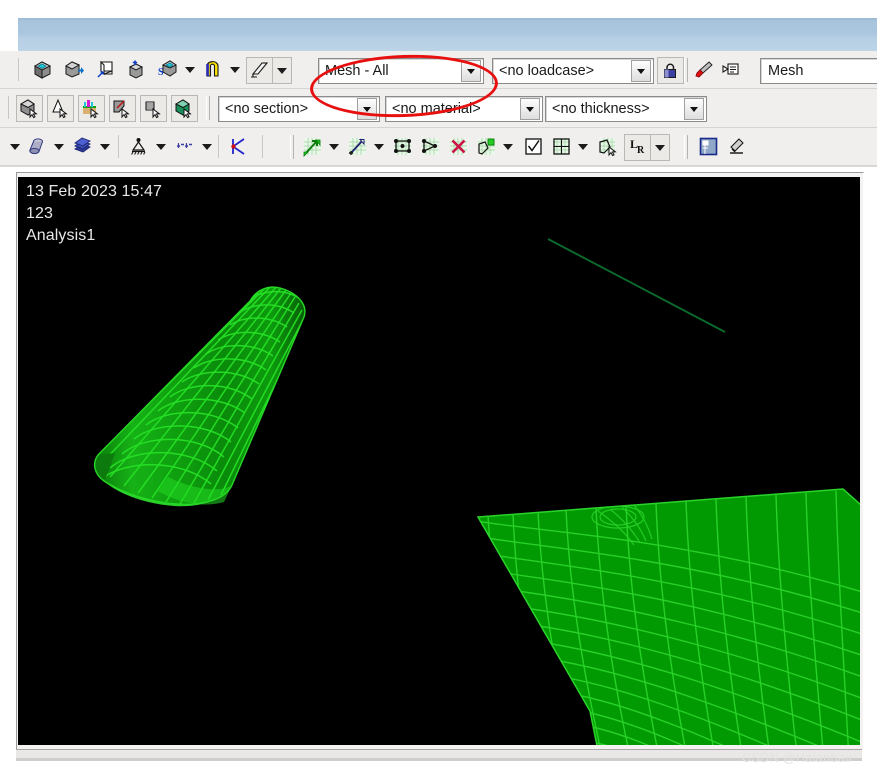 Image resolution: width=877 pixels, height=775 pixels. What do you see at coordinates (786, 71) in the screenshot?
I see `mesh-name-value: Mesh` at bounding box center [786, 71].